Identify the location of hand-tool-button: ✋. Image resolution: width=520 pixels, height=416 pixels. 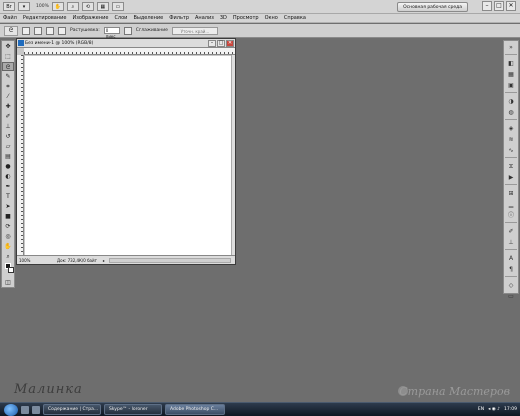
(57, 6).